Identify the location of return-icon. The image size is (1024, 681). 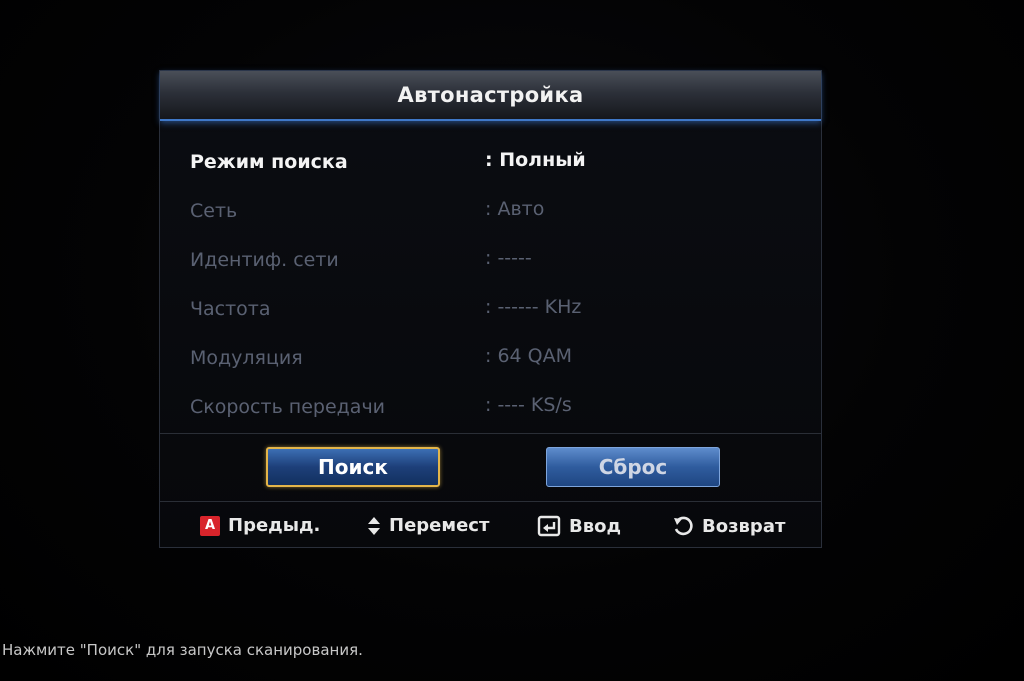
(683, 526).